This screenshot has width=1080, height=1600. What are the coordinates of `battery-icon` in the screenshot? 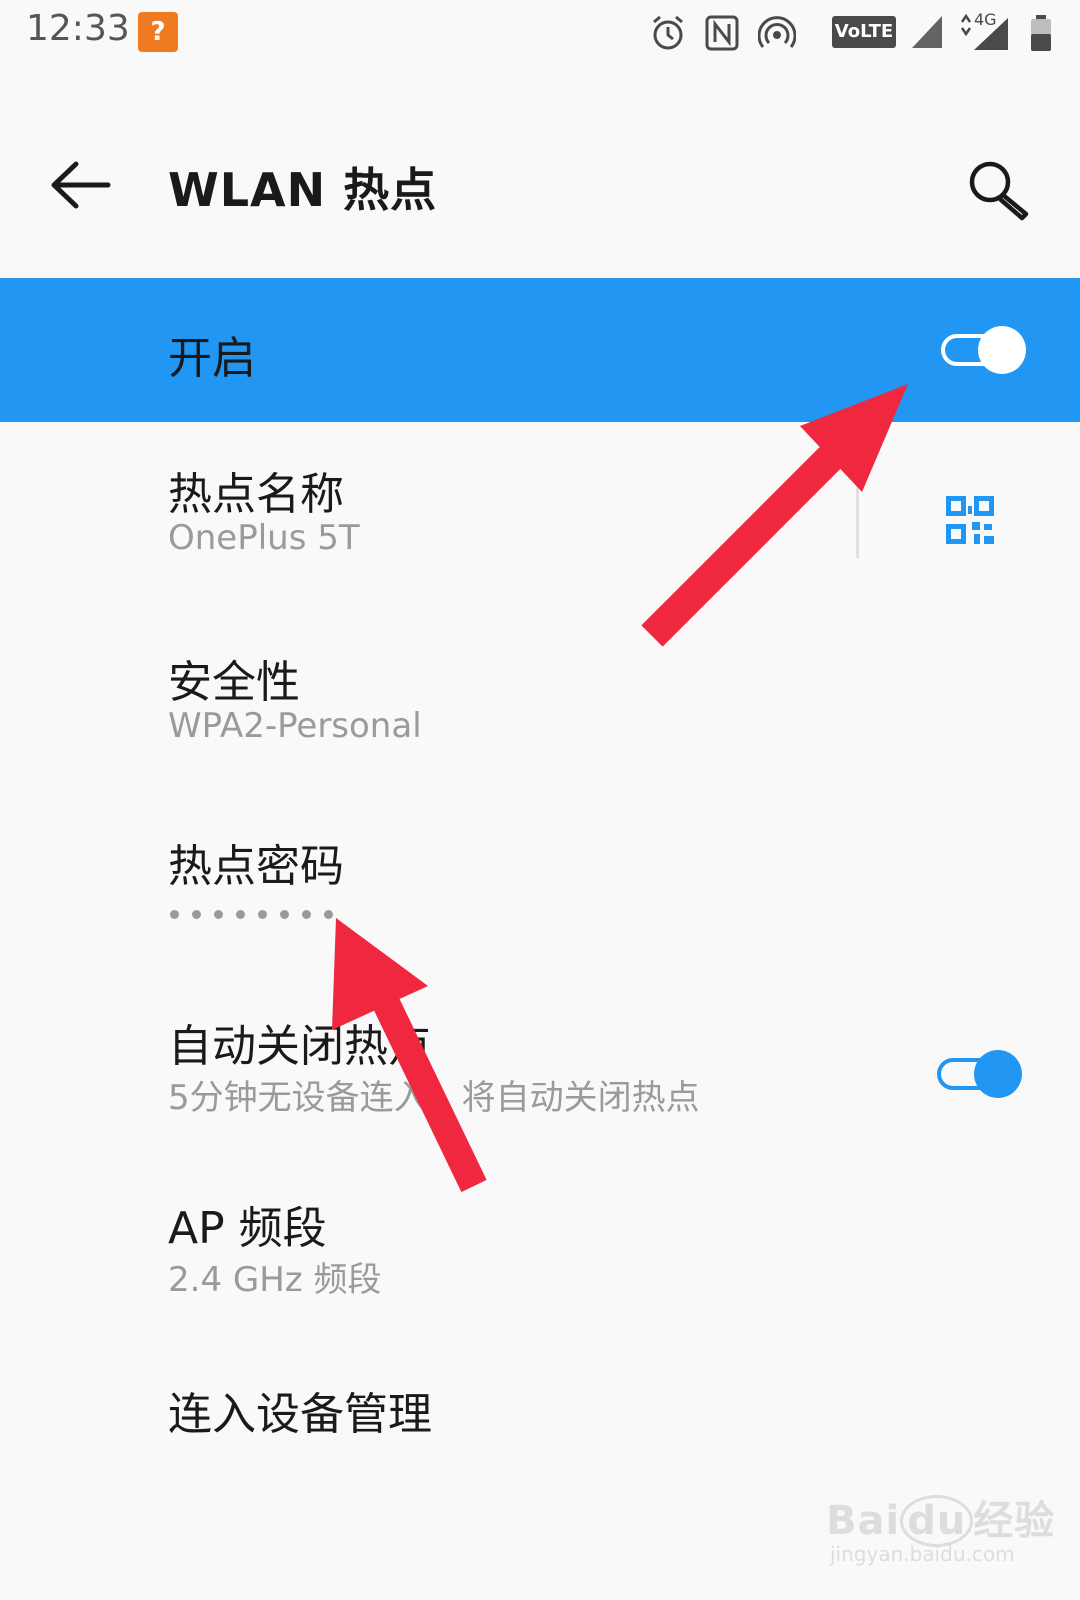 It's located at (1041, 33).